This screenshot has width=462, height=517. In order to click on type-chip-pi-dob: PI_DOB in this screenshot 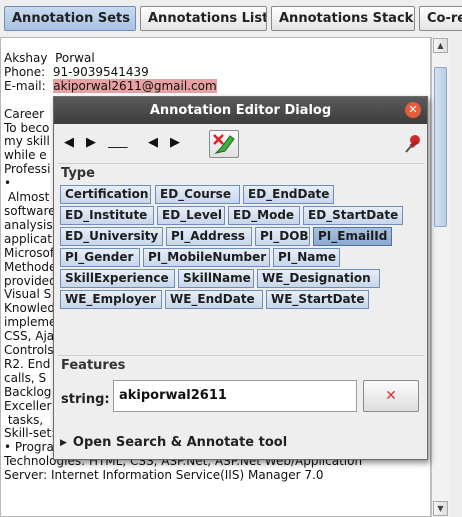, I will do `click(282, 236)`.